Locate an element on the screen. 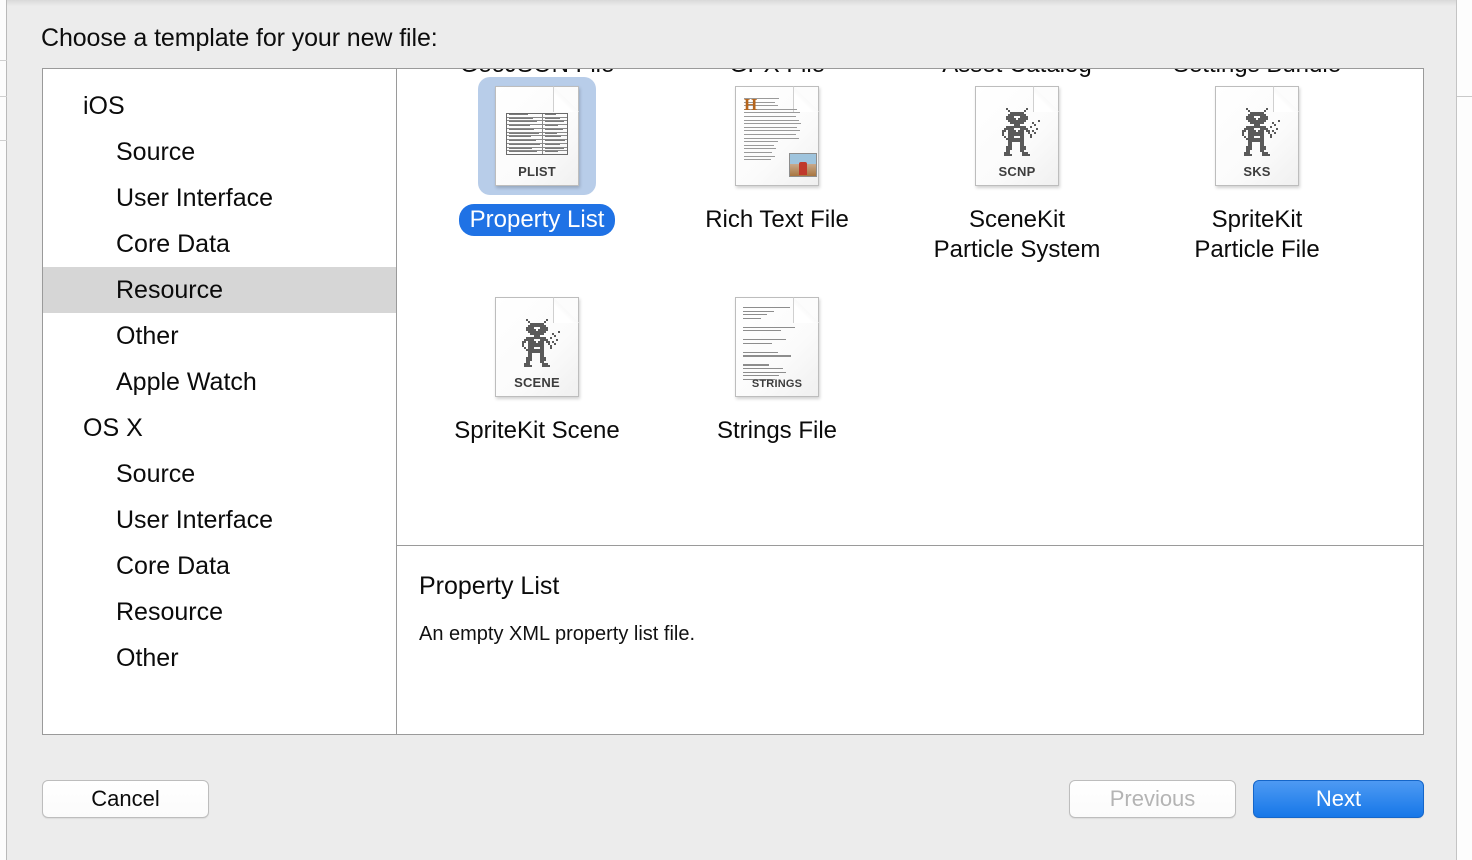 The width and height of the screenshot is (1472, 860). template-item-label: Strings File is located at coordinates (777, 430).